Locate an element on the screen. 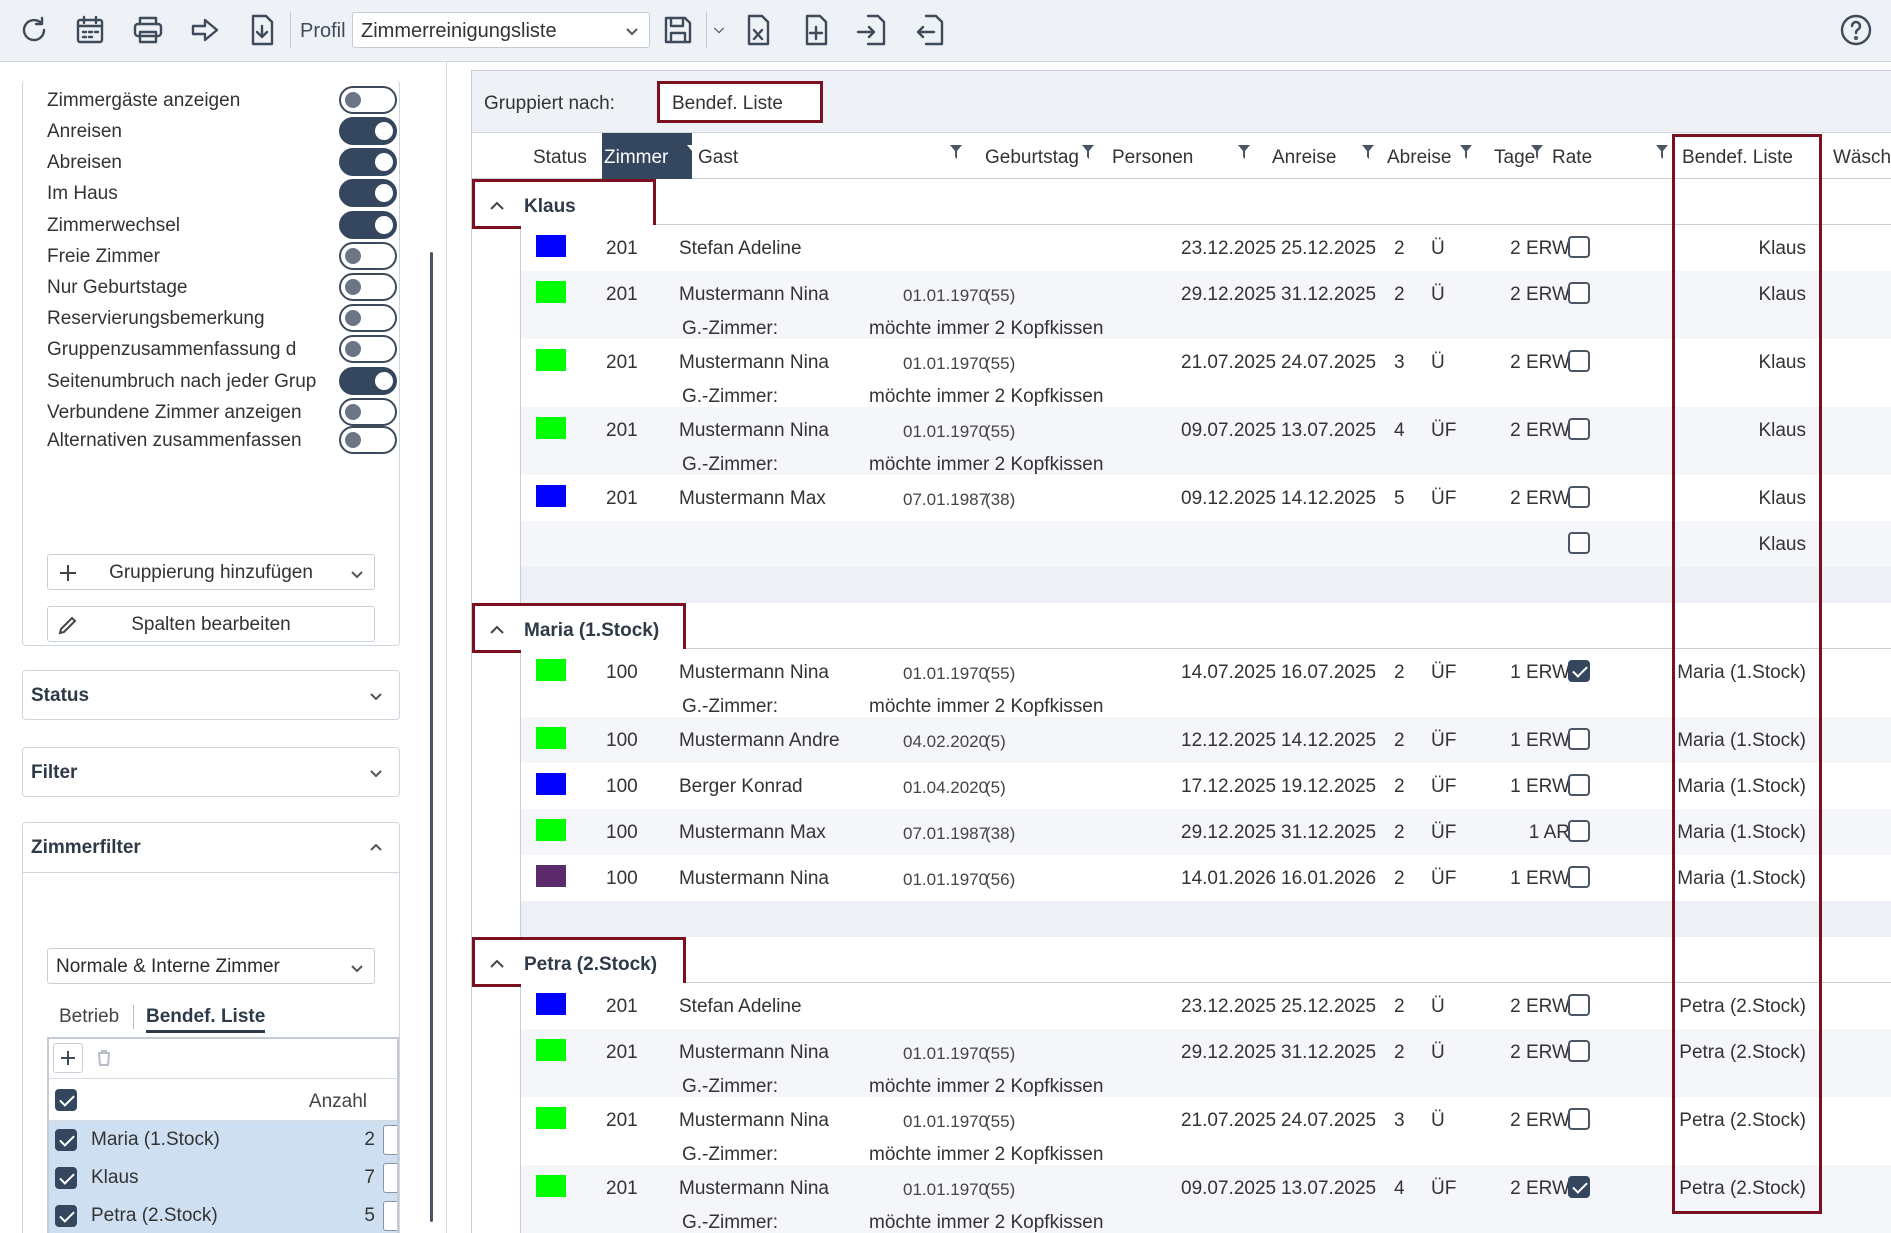 The width and height of the screenshot is (1891, 1233). group-row: Klaus is located at coordinates (1181, 204).